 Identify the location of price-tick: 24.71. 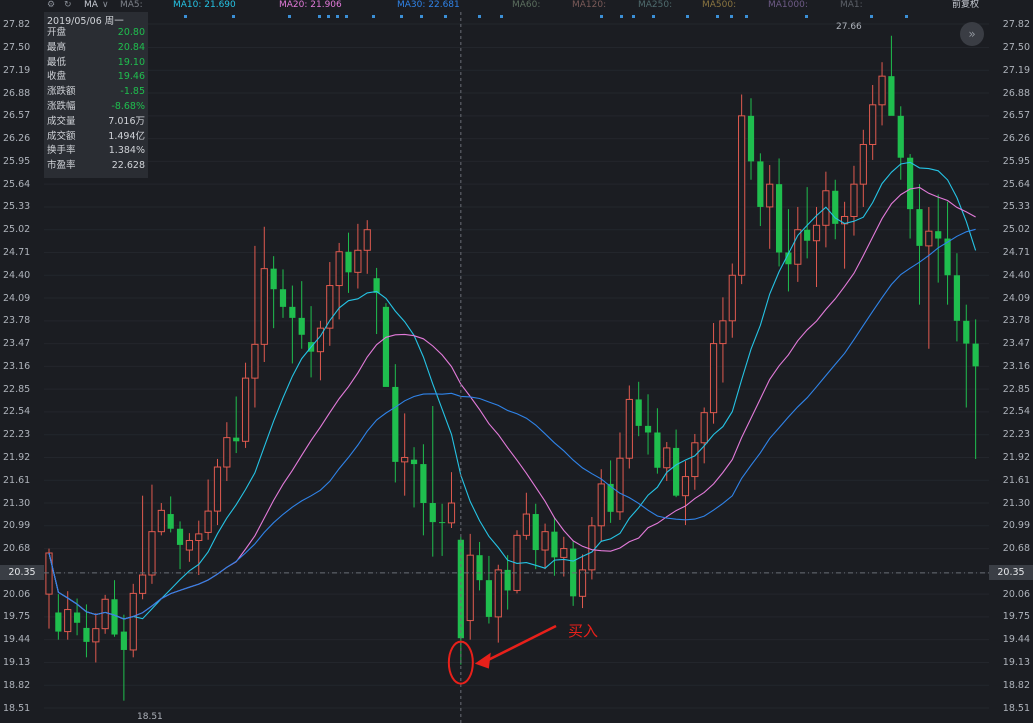
(1016, 252).